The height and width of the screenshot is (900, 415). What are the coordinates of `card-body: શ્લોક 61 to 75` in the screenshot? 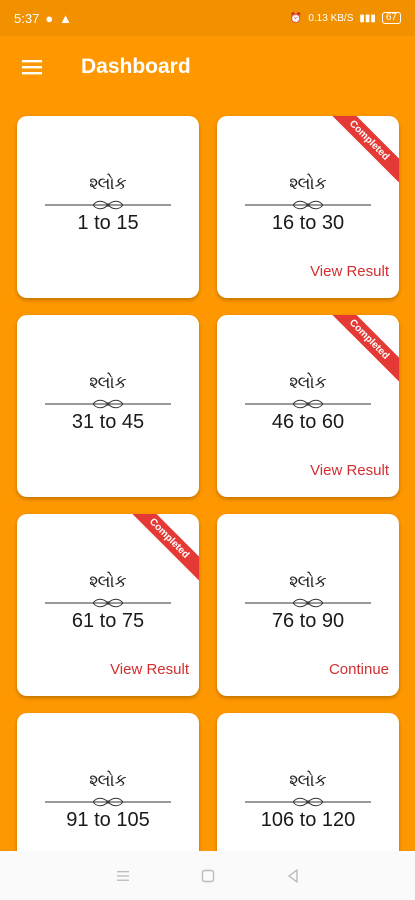 It's located at (108, 602).